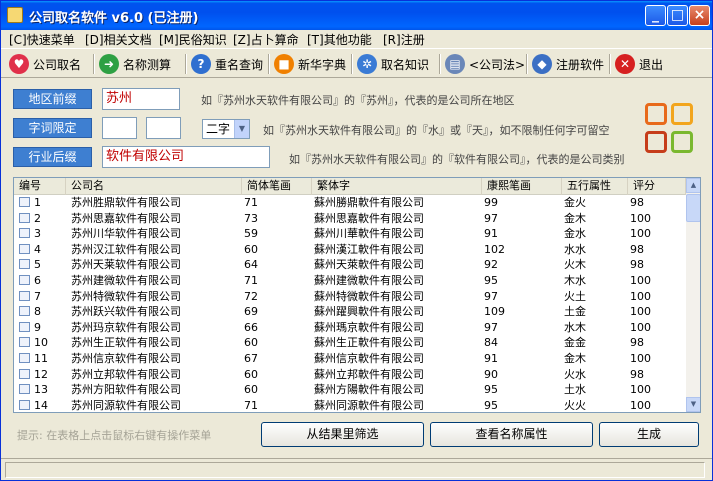 This screenshot has height=481, width=713. I want to click on toolbar-button-2: ? 重名查询, so click(227, 64).